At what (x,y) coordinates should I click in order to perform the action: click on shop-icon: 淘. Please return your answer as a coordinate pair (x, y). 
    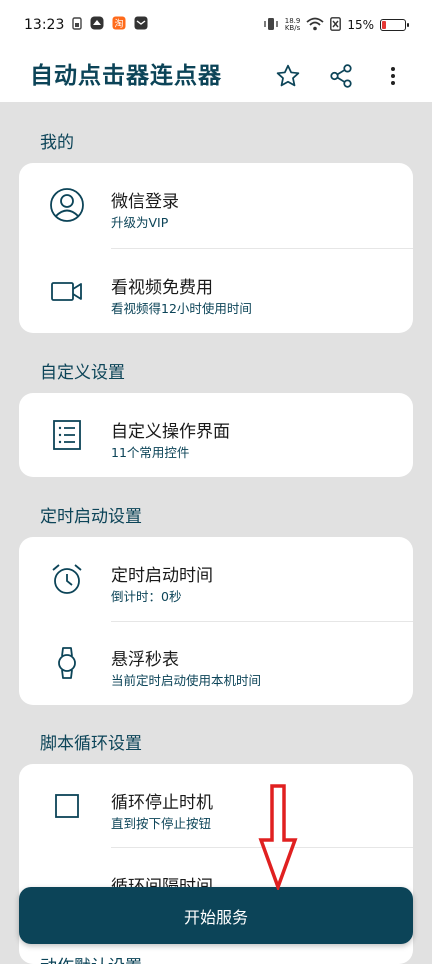
    Looking at the image, I should click on (119, 25).